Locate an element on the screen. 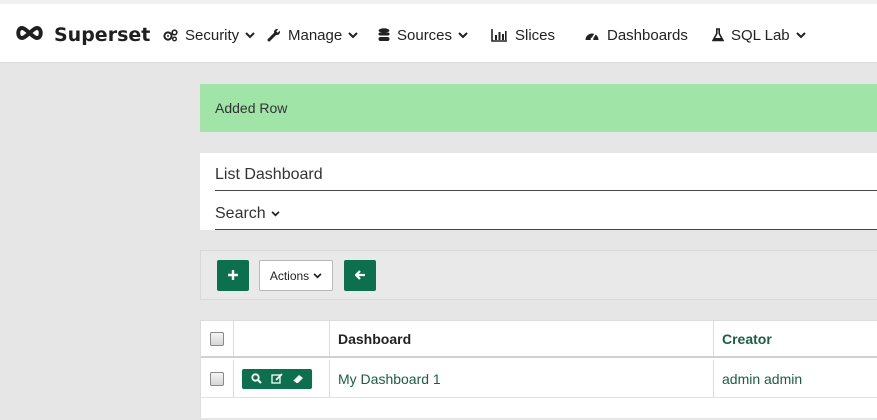 The image size is (877, 420). page-title: List Dashboard is located at coordinates (546, 178).